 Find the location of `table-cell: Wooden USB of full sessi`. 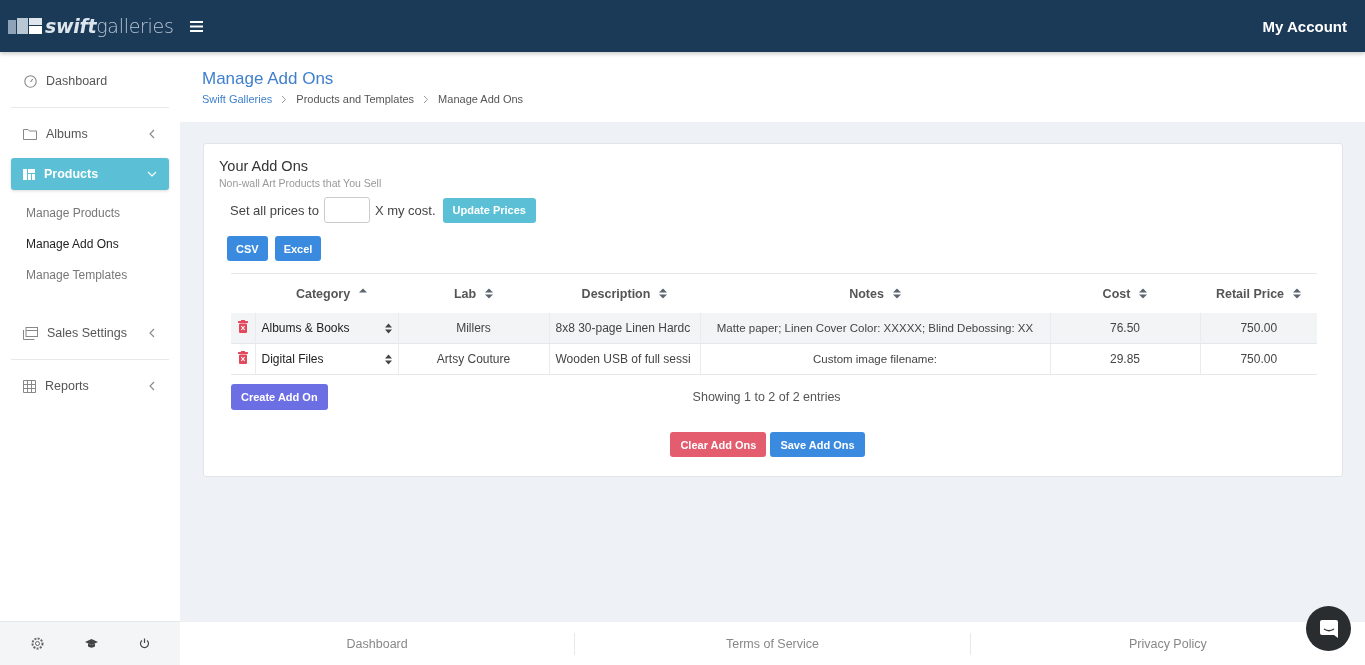

table-cell: Wooden USB of full sessi is located at coordinates (624, 359).